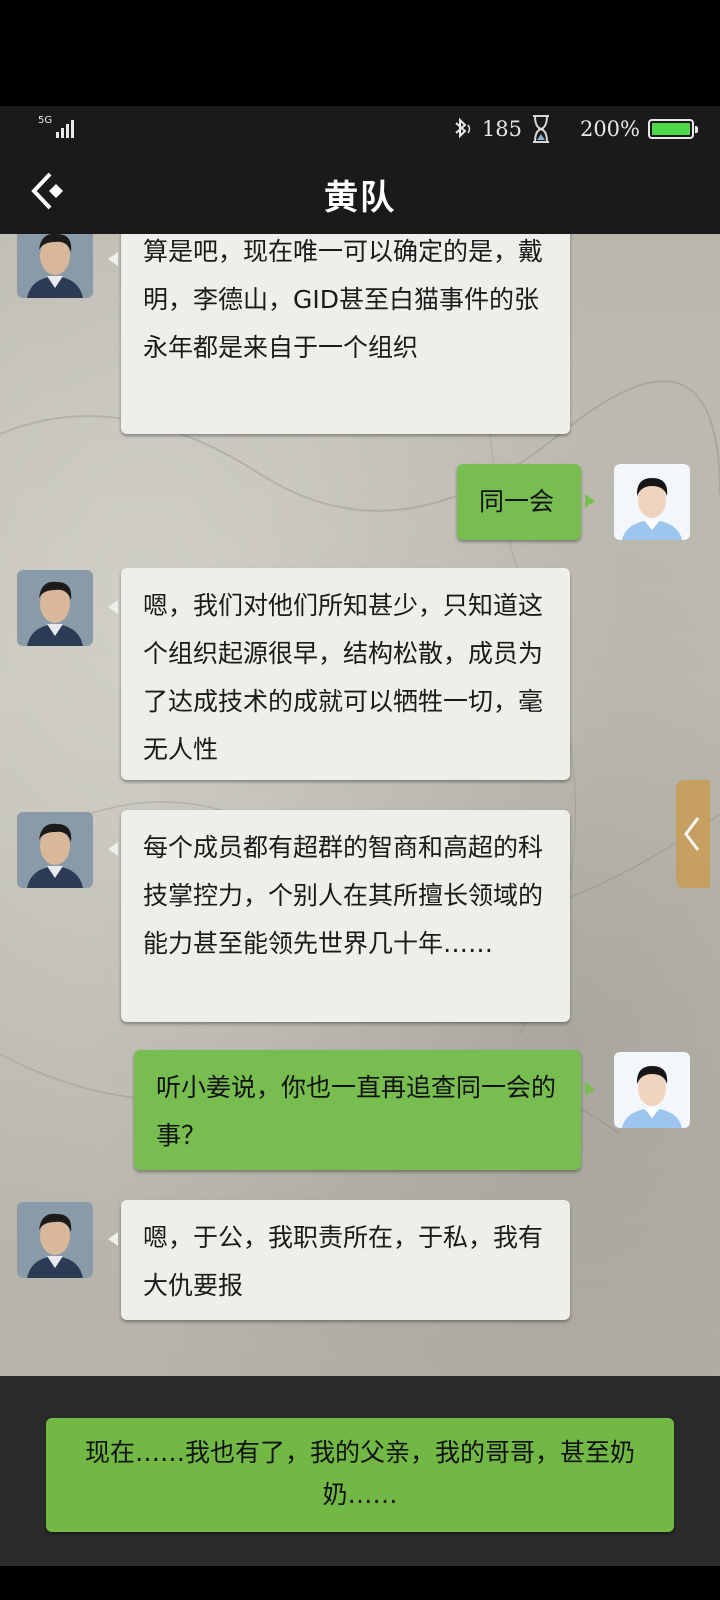  What do you see at coordinates (463, 128) in the screenshot?
I see `bluetooth-icon` at bounding box center [463, 128].